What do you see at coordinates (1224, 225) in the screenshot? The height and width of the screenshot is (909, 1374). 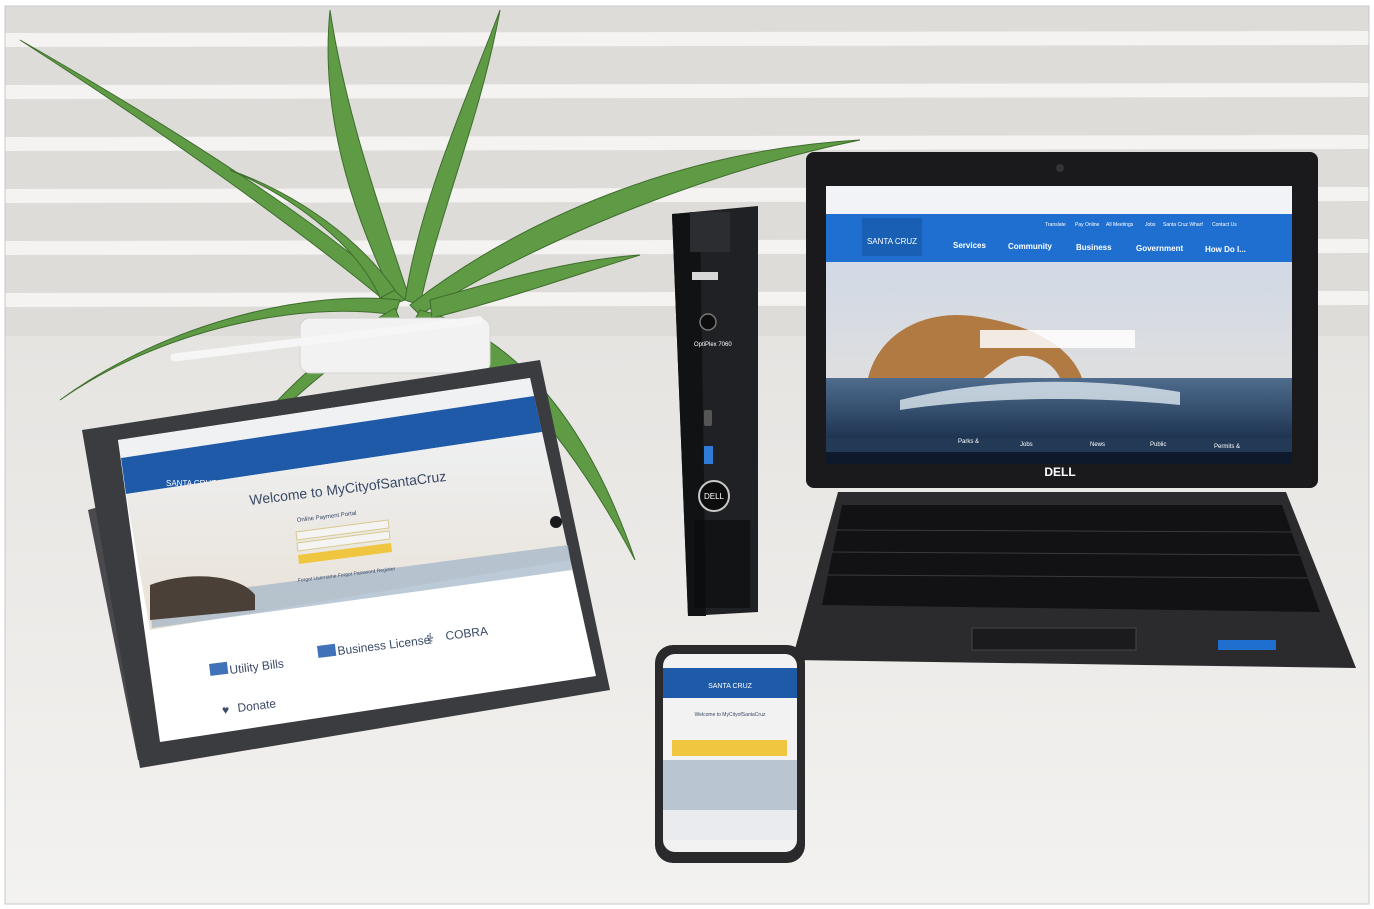 I see `site-top-link: Contact Us` at bounding box center [1224, 225].